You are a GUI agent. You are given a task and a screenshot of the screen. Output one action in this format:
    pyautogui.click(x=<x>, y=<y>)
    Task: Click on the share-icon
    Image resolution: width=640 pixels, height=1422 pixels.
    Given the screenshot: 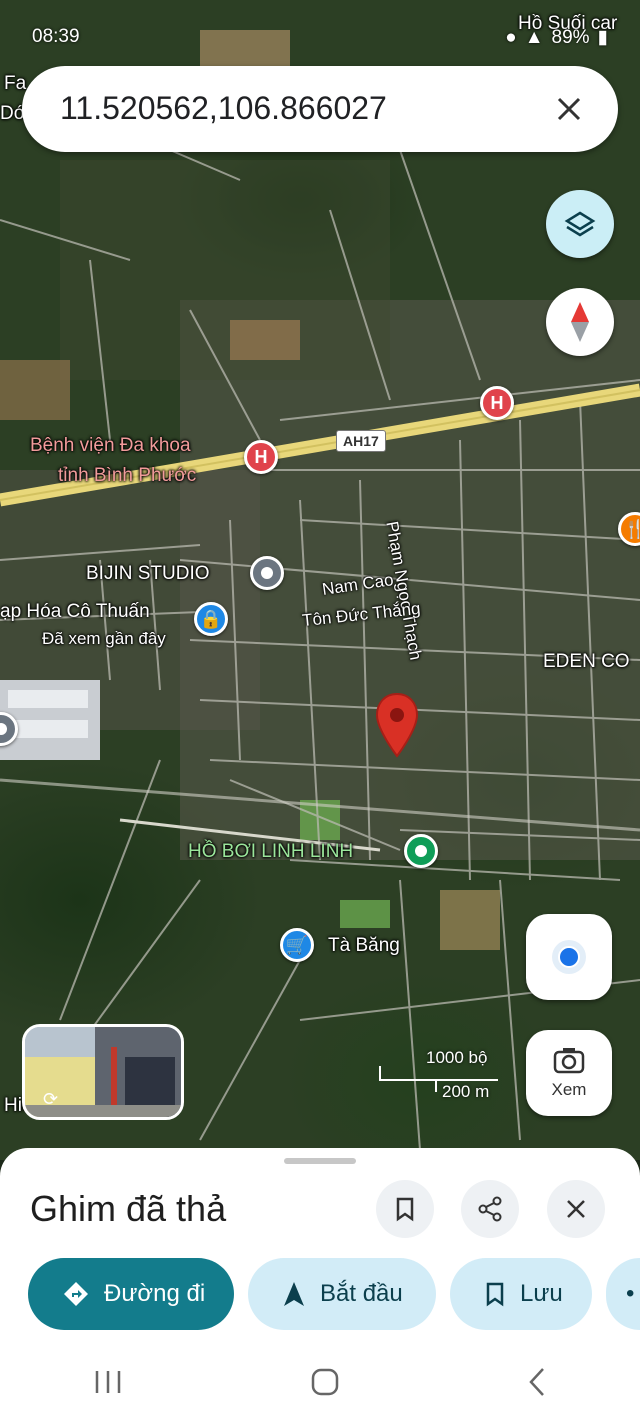 What is the action you would take?
    pyautogui.click(x=490, y=1209)
    